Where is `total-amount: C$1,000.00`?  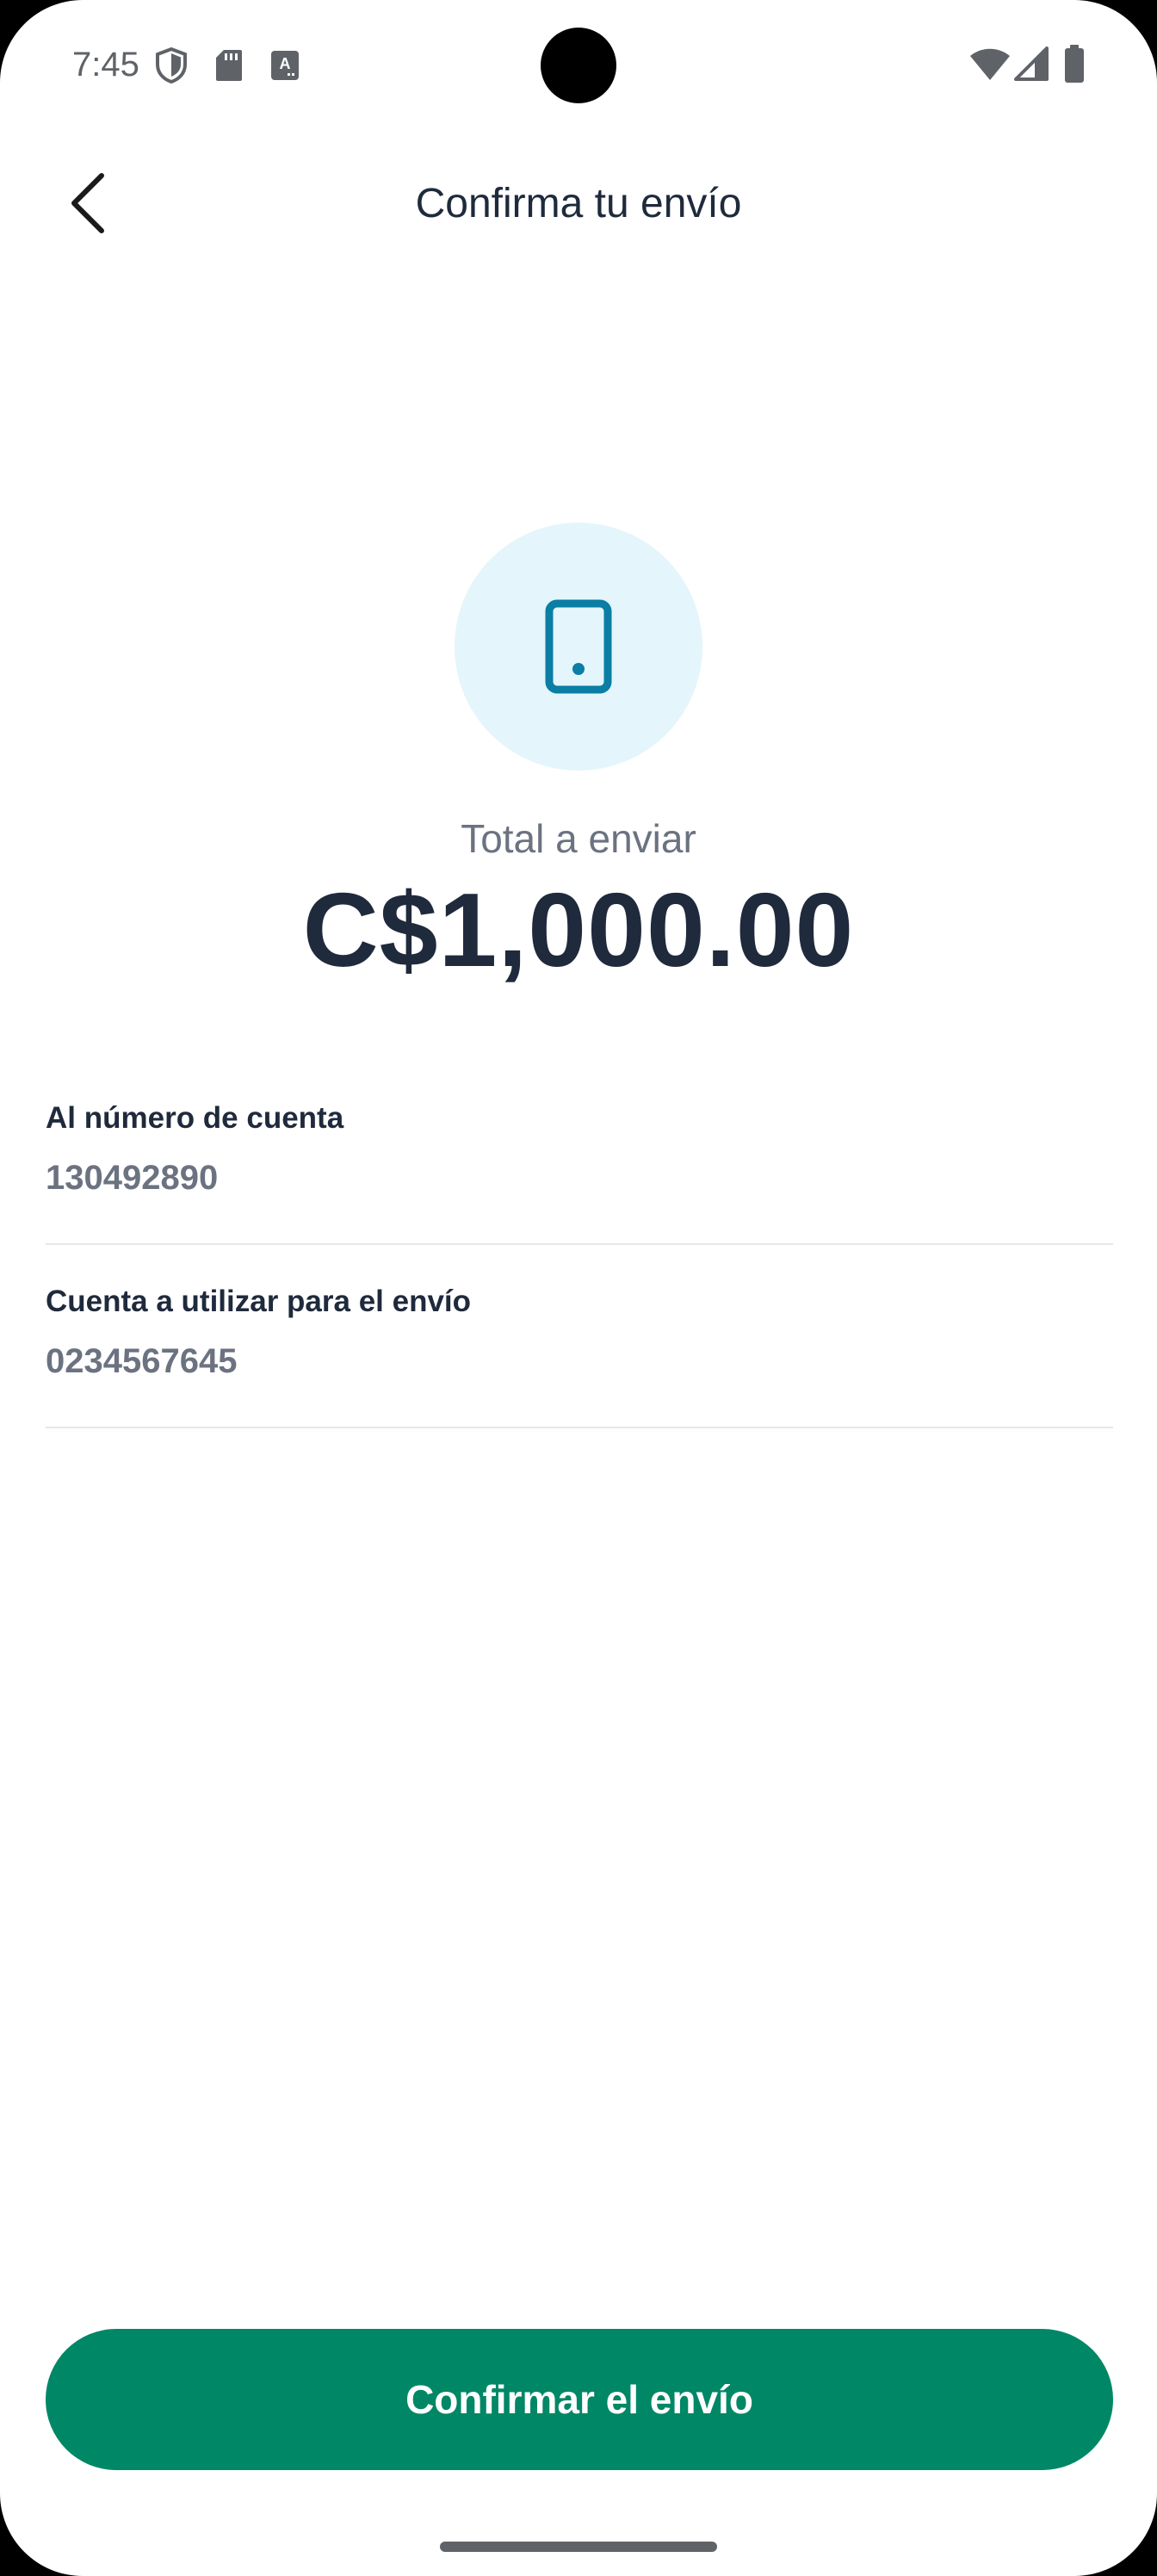 total-amount: C$1,000.00 is located at coordinates (579, 929).